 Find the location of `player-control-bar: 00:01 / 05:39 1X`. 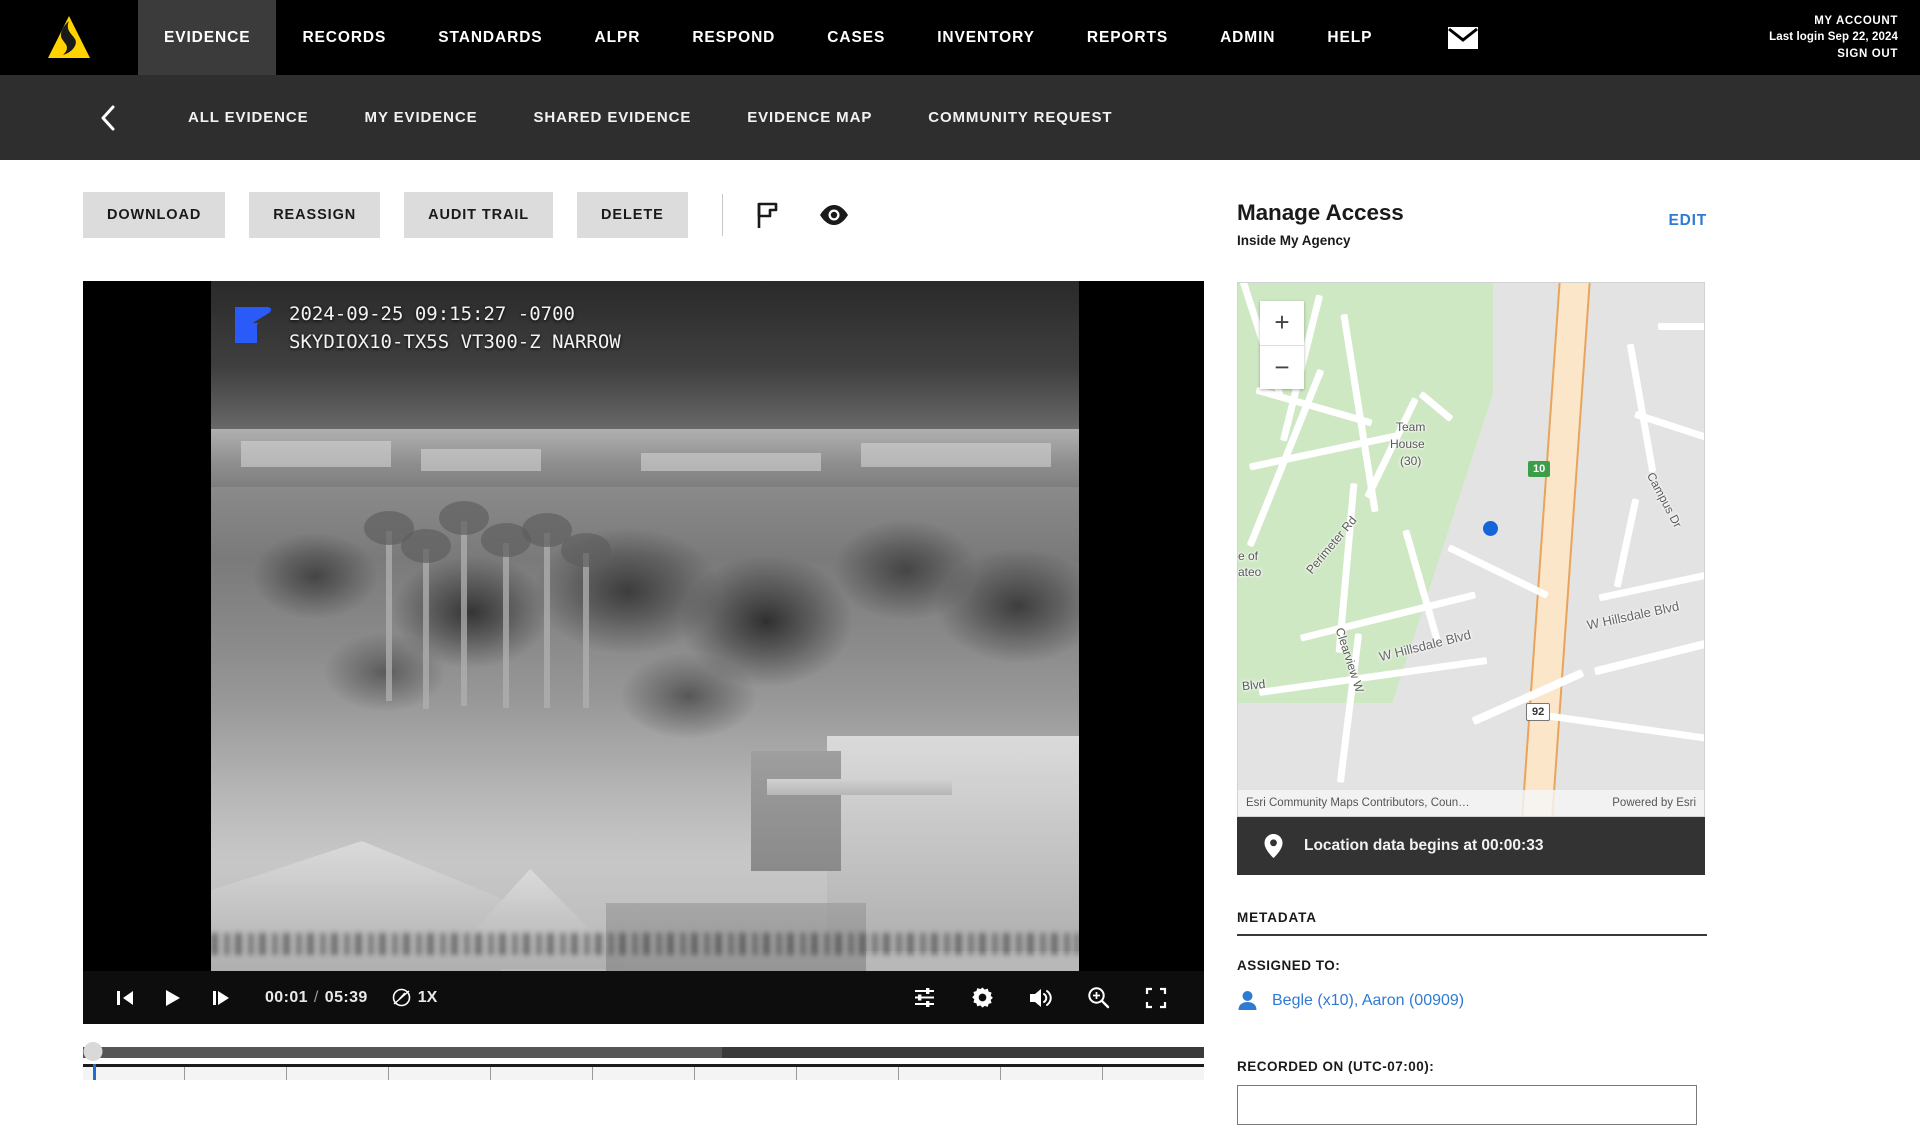

player-control-bar: 00:01 / 05:39 1X is located at coordinates (643, 997).